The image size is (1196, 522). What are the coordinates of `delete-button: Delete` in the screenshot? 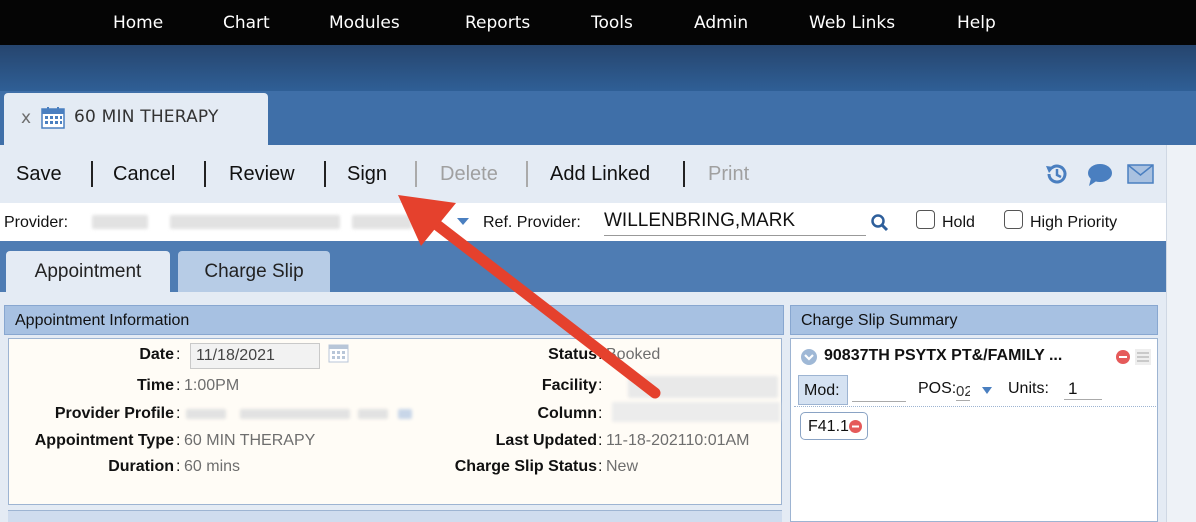 It's located at (469, 174).